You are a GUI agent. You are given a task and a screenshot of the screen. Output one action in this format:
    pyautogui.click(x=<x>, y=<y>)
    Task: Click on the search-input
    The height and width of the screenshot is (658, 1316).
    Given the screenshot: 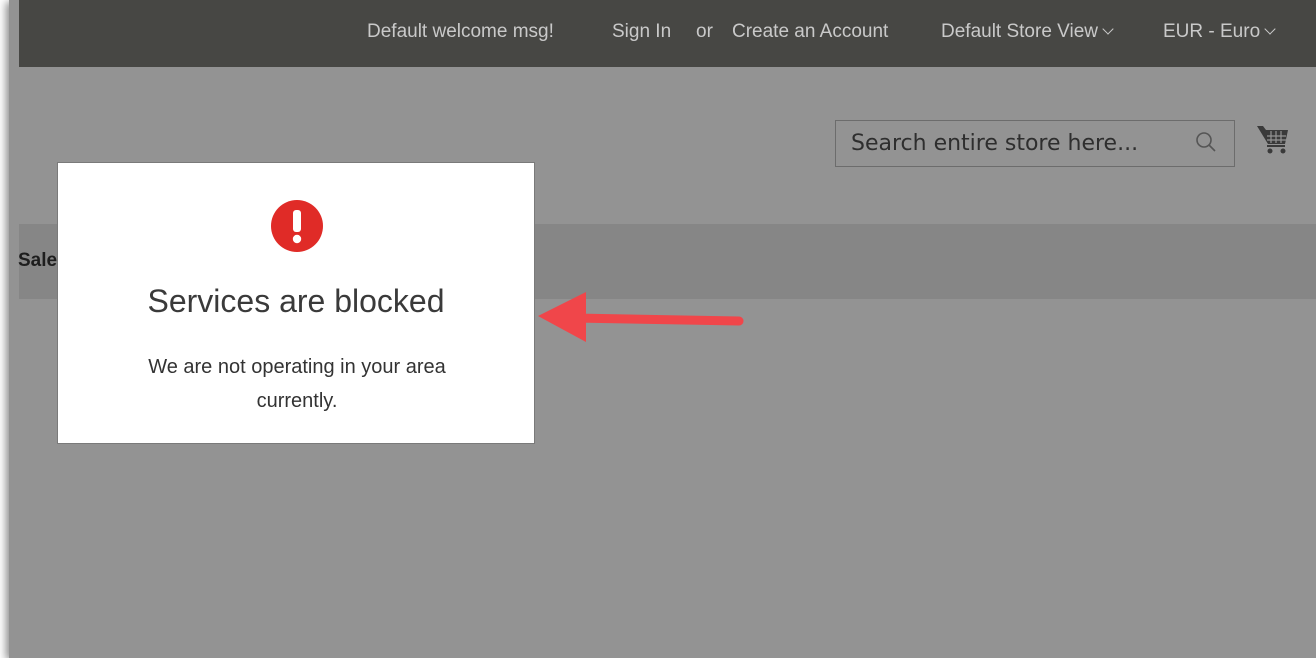 What is the action you would take?
    pyautogui.click(x=1013, y=143)
    